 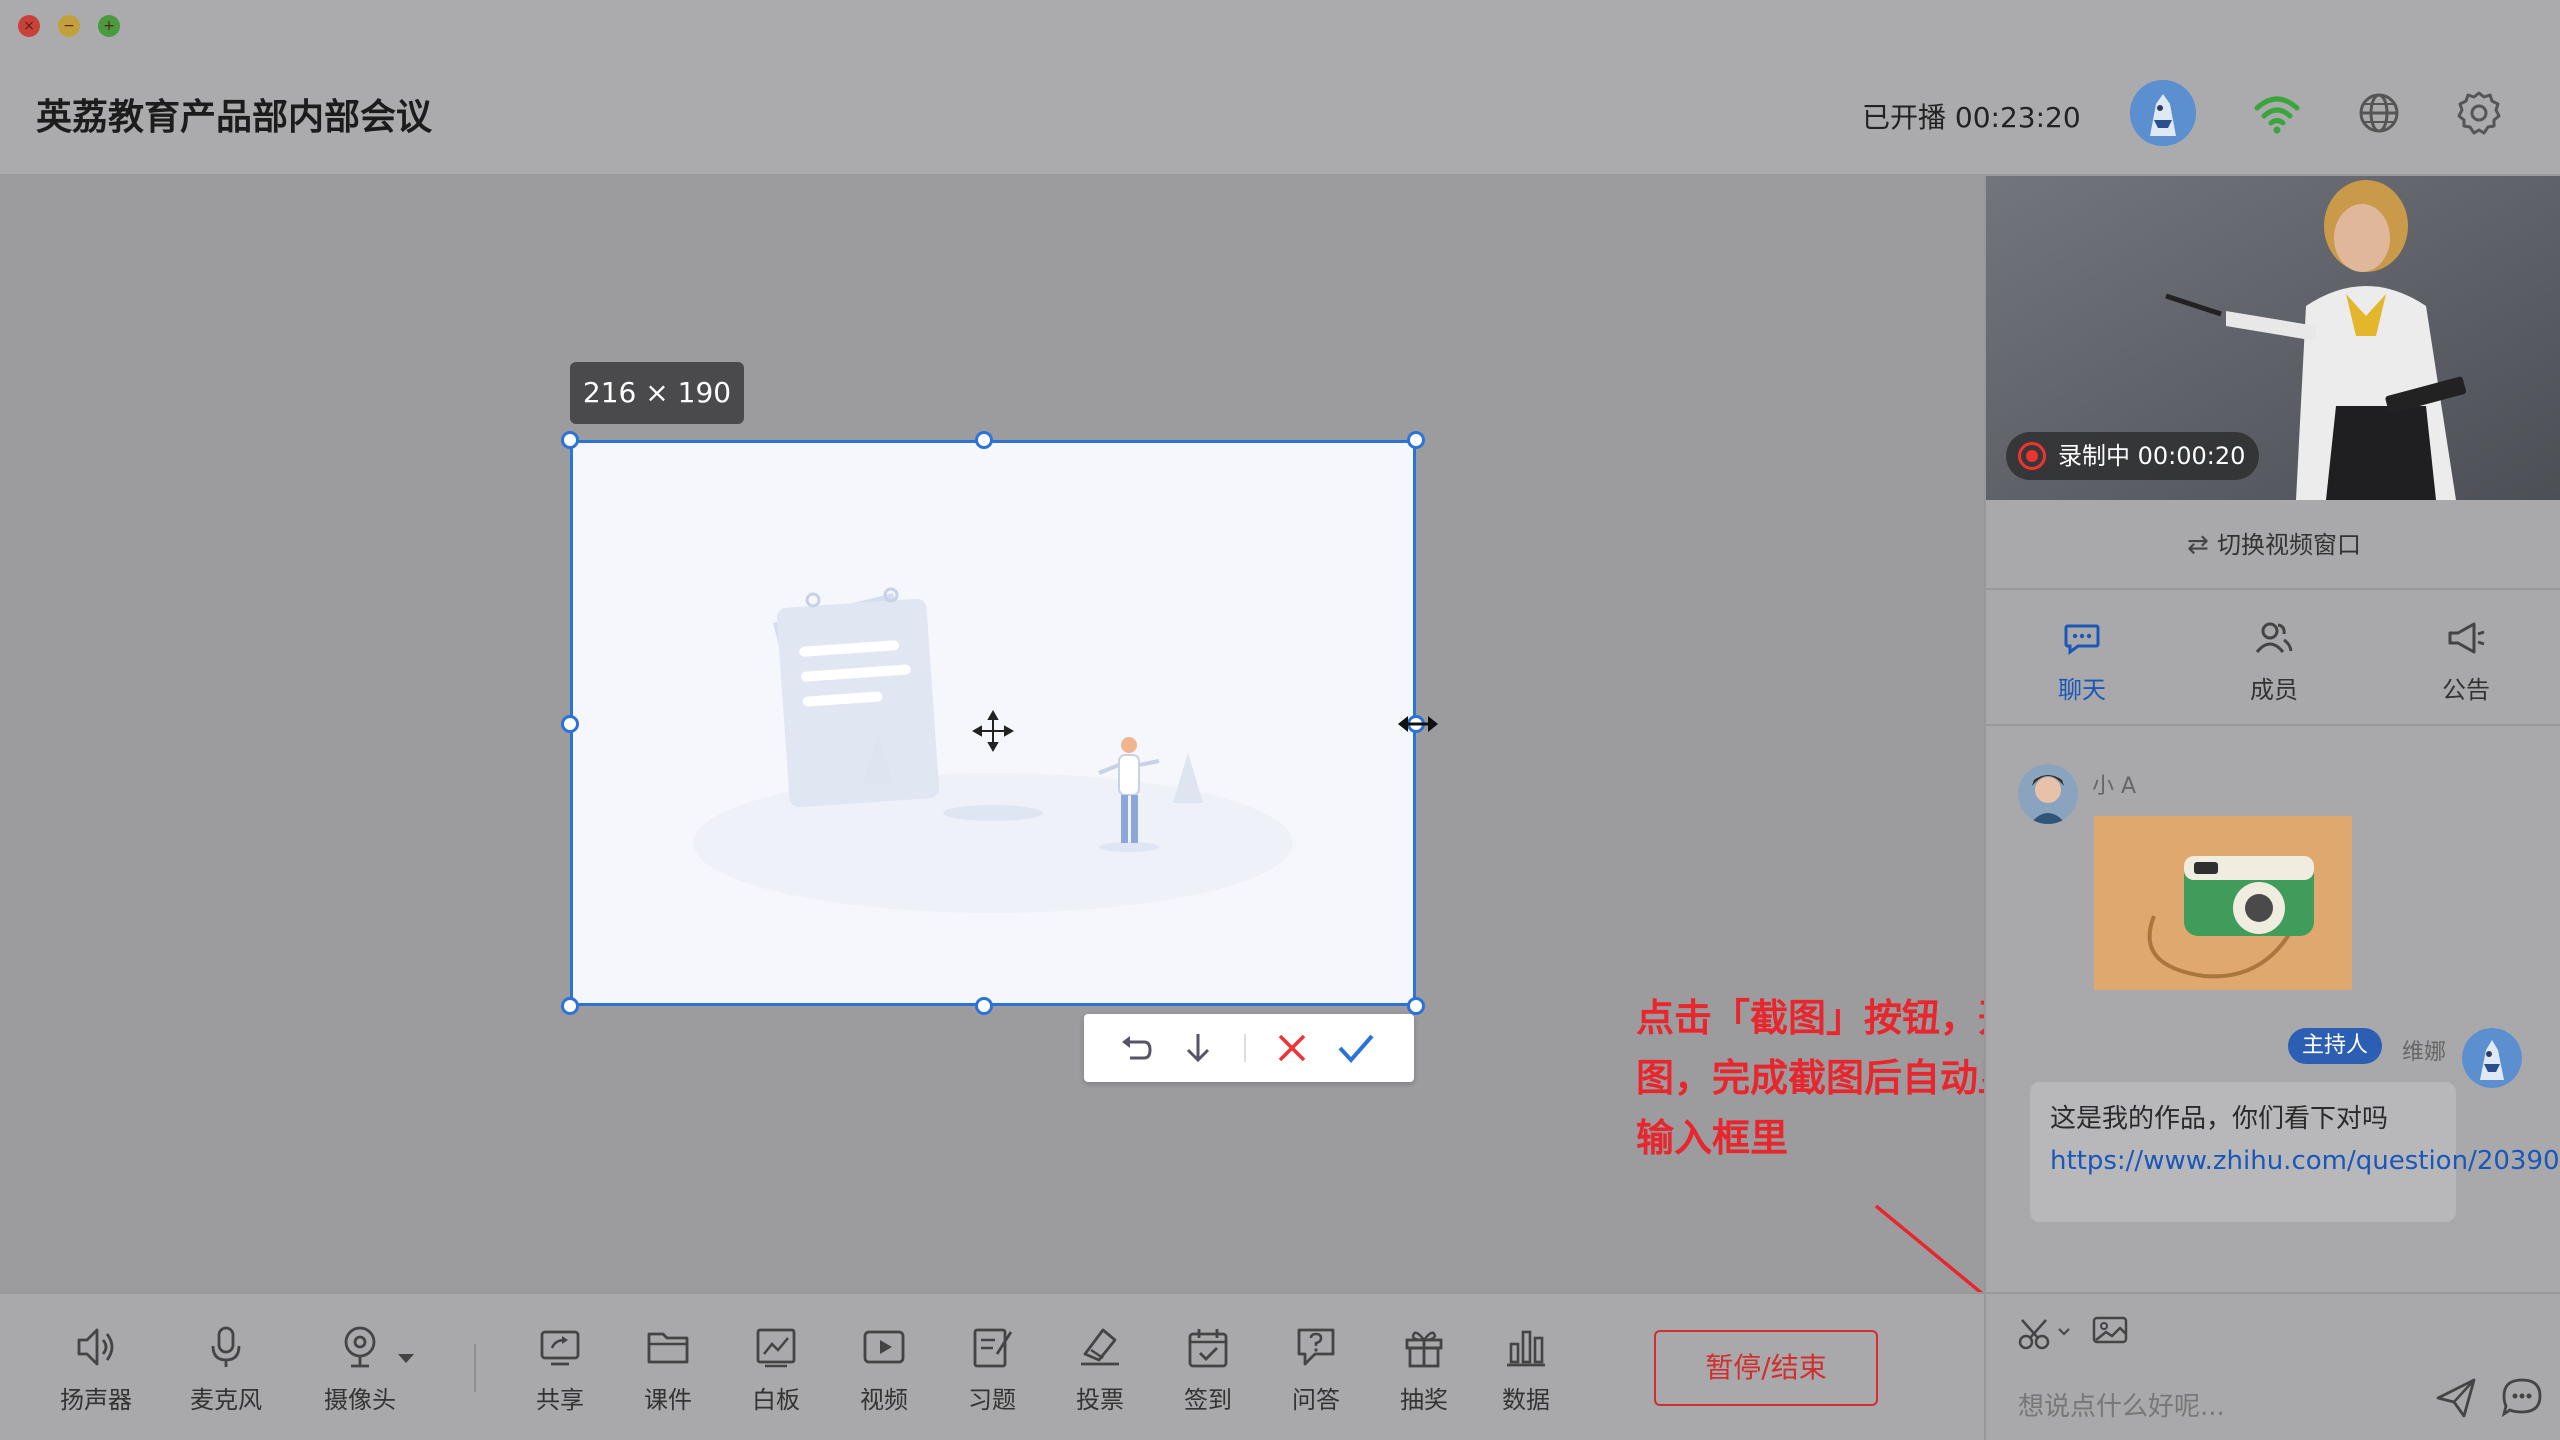 I want to click on folder-icon, so click(x=668, y=1348).